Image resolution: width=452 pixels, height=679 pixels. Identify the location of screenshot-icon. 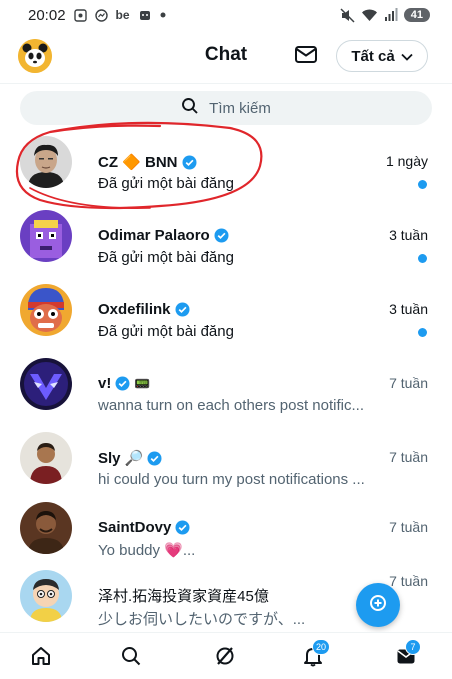
(80, 15).